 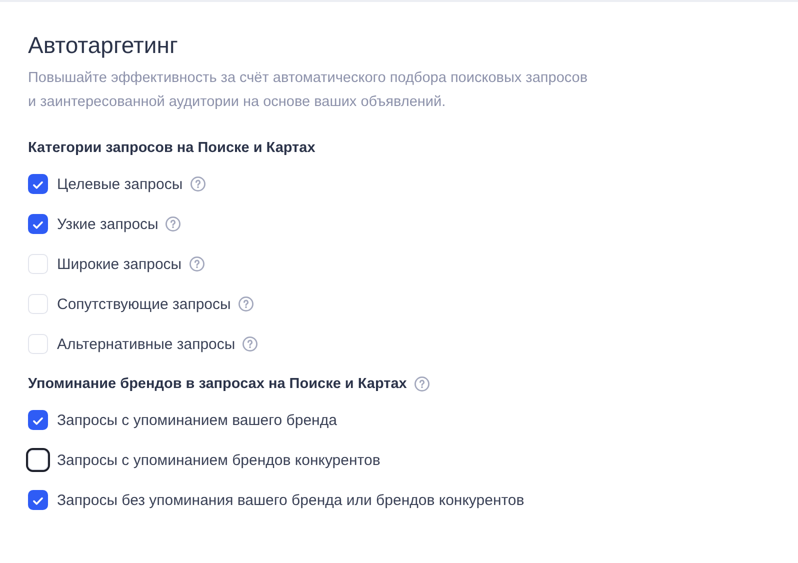 What do you see at coordinates (237, 102) in the screenshot?
I see `description-text: и заинтересованной аудитории на основе ваших объявлений.` at bounding box center [237, 102].